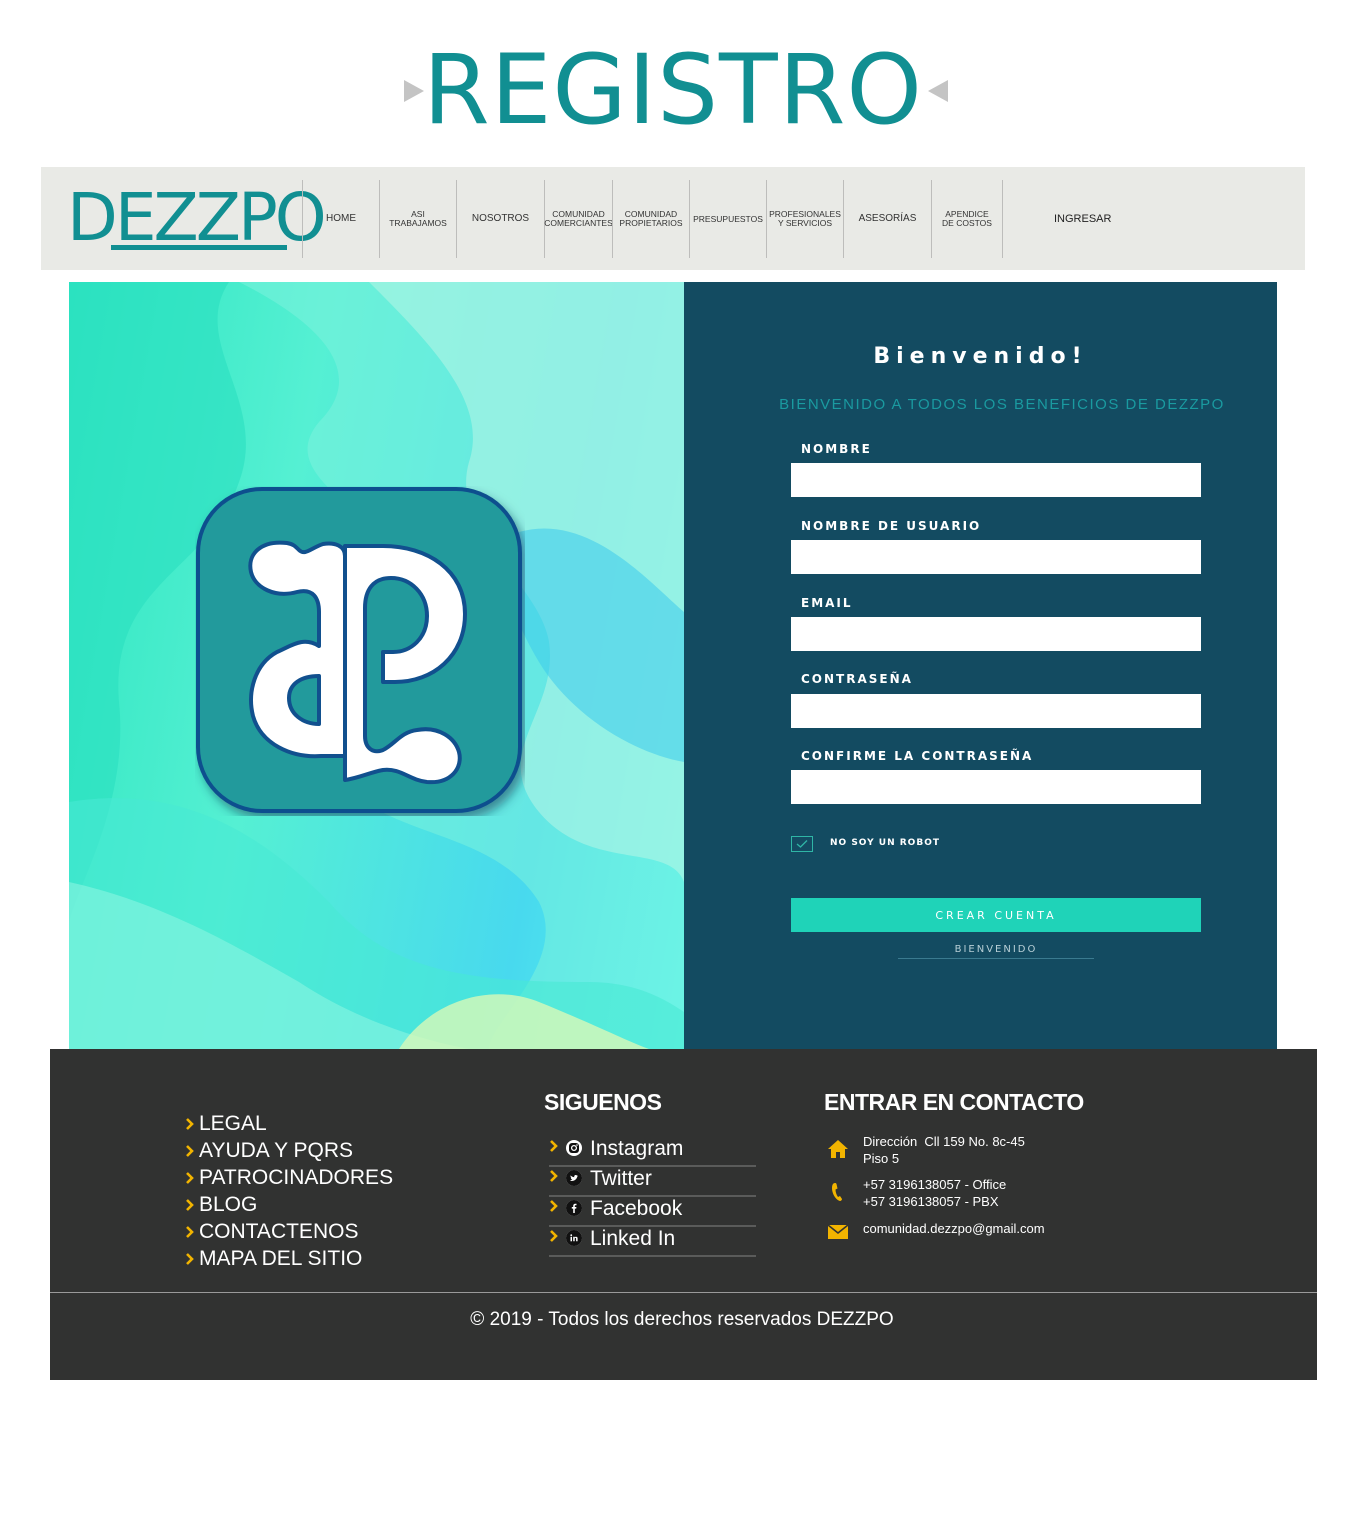  I want to click on footer-link-label: AYUDA Y PQRS, so click(276, 1150).